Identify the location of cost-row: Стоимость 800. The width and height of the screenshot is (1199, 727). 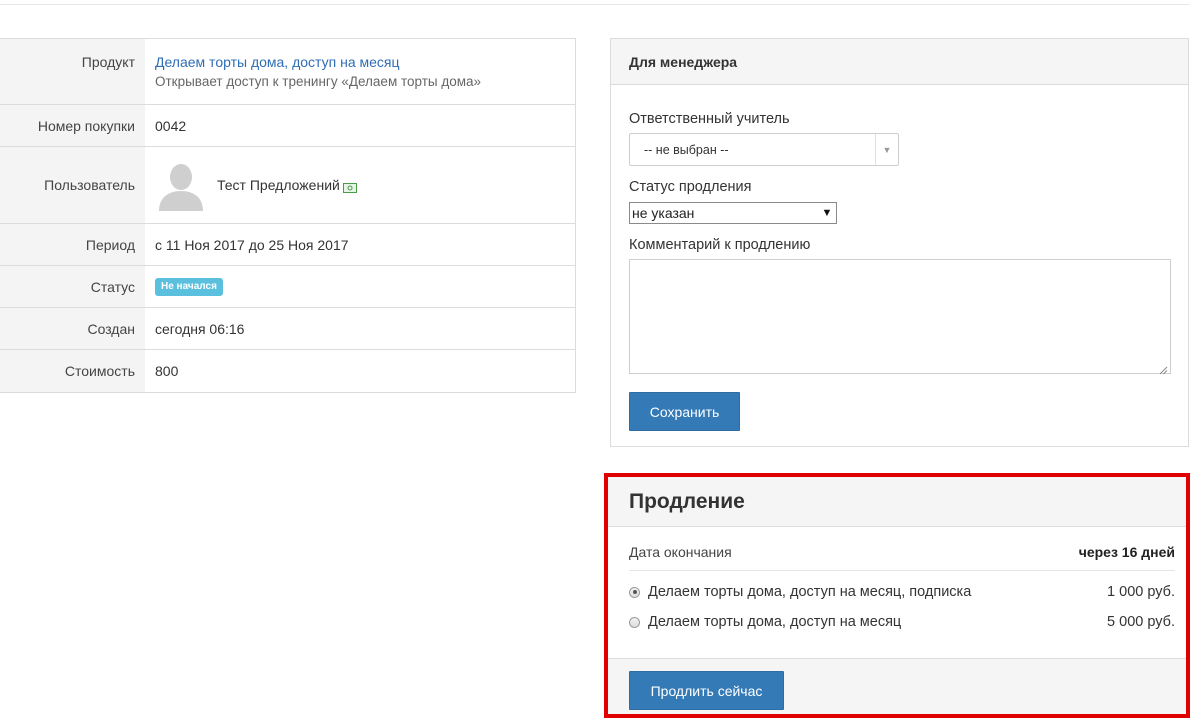
(287, 370).